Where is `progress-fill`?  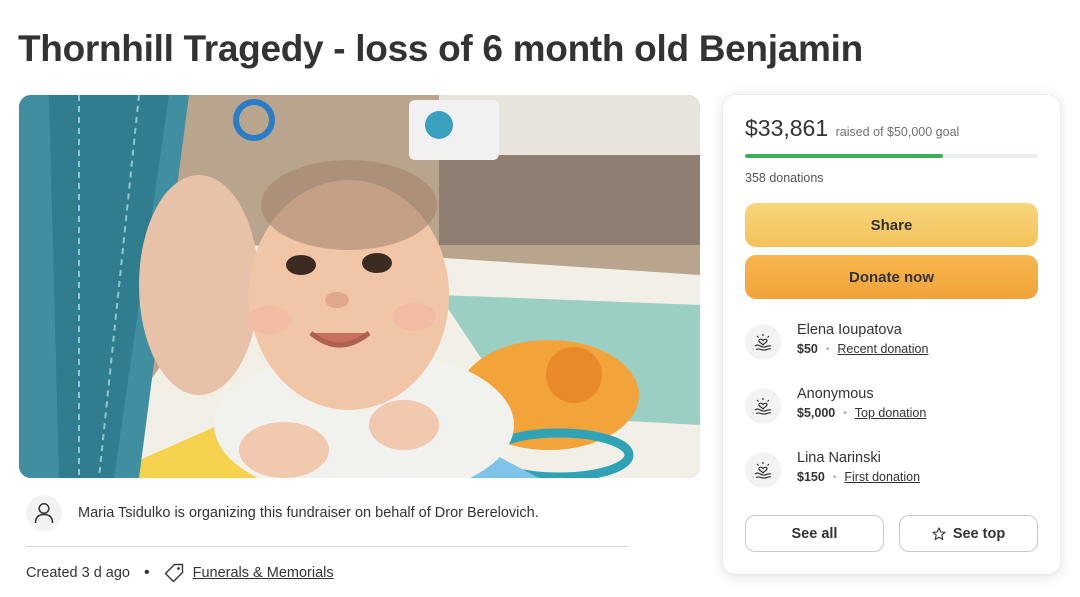 progress-fill is located at coordinates (844, 156).